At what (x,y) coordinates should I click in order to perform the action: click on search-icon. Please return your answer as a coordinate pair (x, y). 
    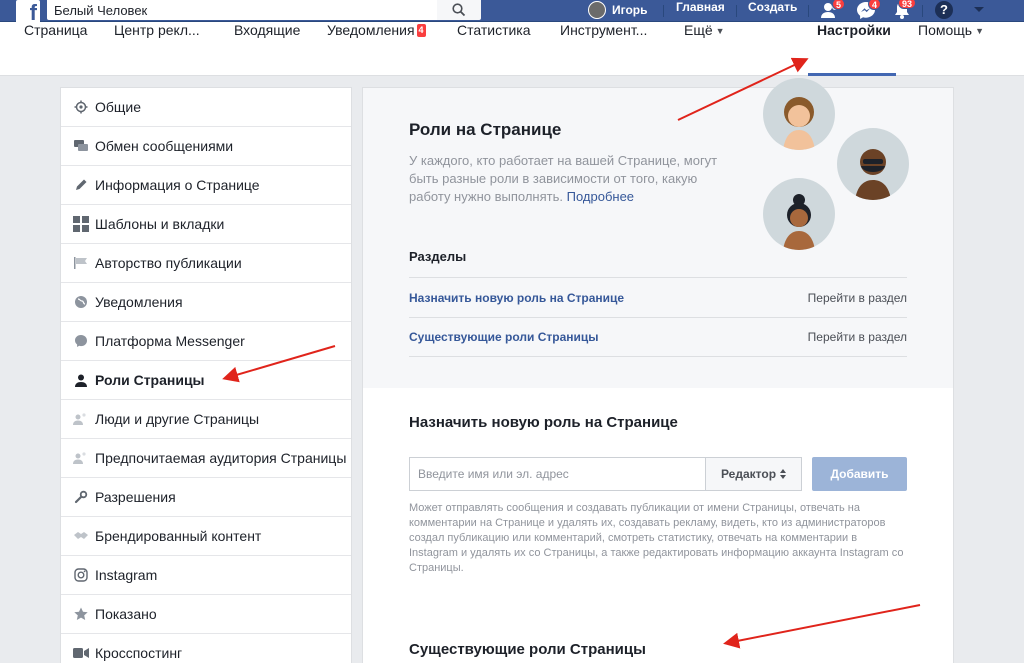
    Looking at the image, I should click on (459, 10).